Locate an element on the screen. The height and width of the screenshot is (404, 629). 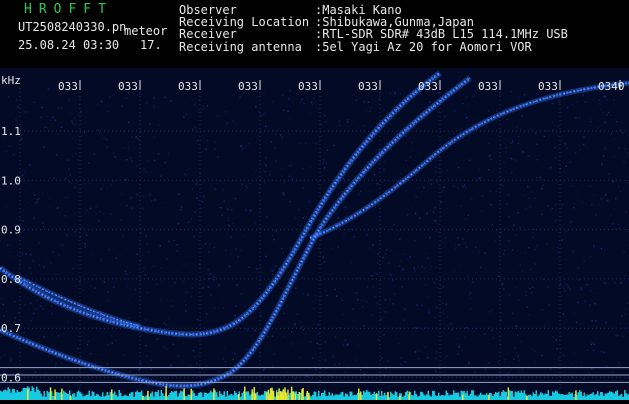
y-tick-label: 0.9 is located at coordinates (11, 230).